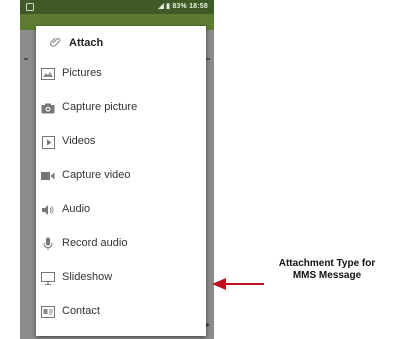 Image resolution: width=405 pixels, height=339 pixels. What do you see at coordinates (100, 107) in the screenshot?
I see `option-label: Capture picture` at bounding box center [100, 107].